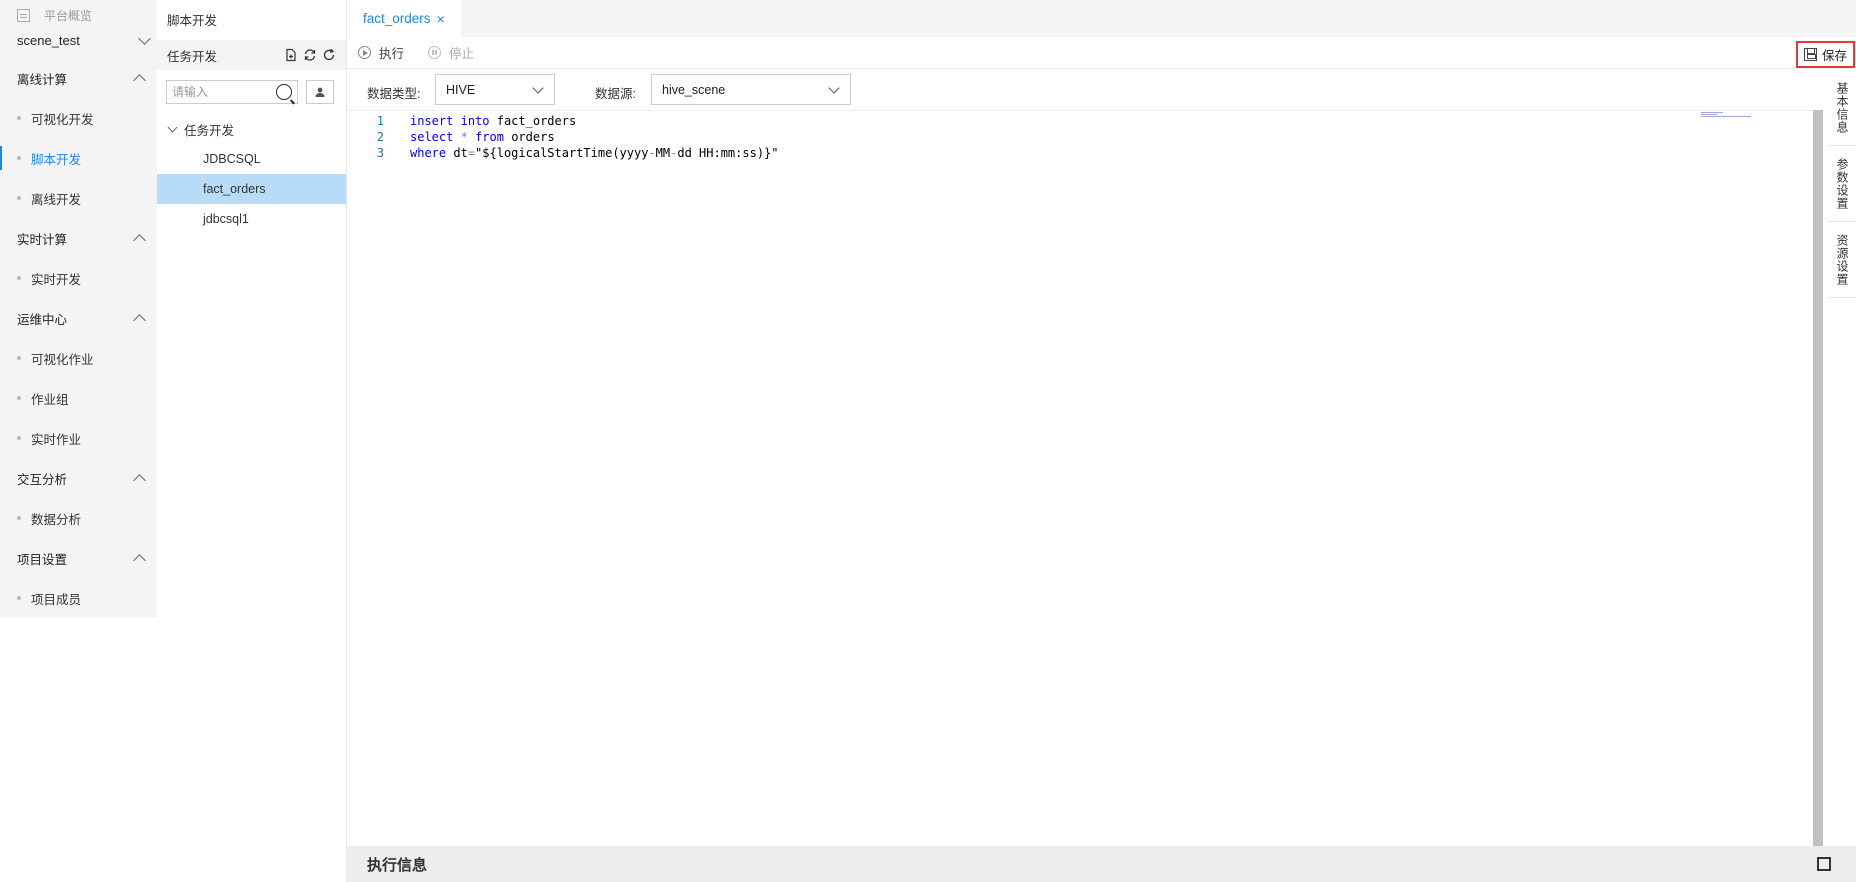  Describe the element at coordinates (252, 441) in the screenshot. I see `script-tree-panel: 脚本开发 任务开发 任务开发 J` at that location.